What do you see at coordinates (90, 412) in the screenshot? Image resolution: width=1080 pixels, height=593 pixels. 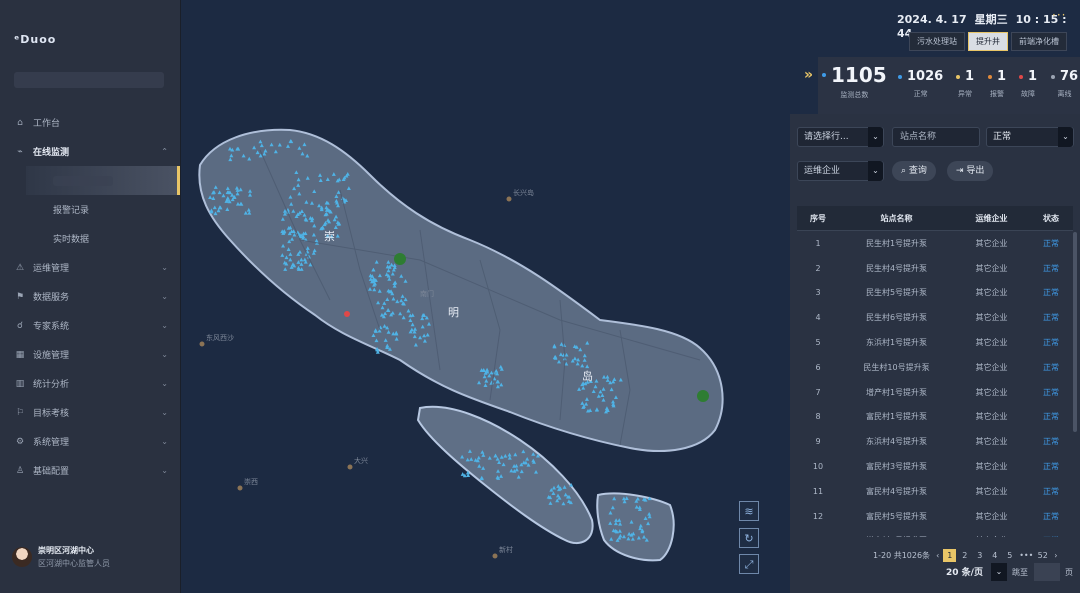 I see `nav-assessment: ⚐ 目标考核 ⌄` at bounding box center [90, 412].